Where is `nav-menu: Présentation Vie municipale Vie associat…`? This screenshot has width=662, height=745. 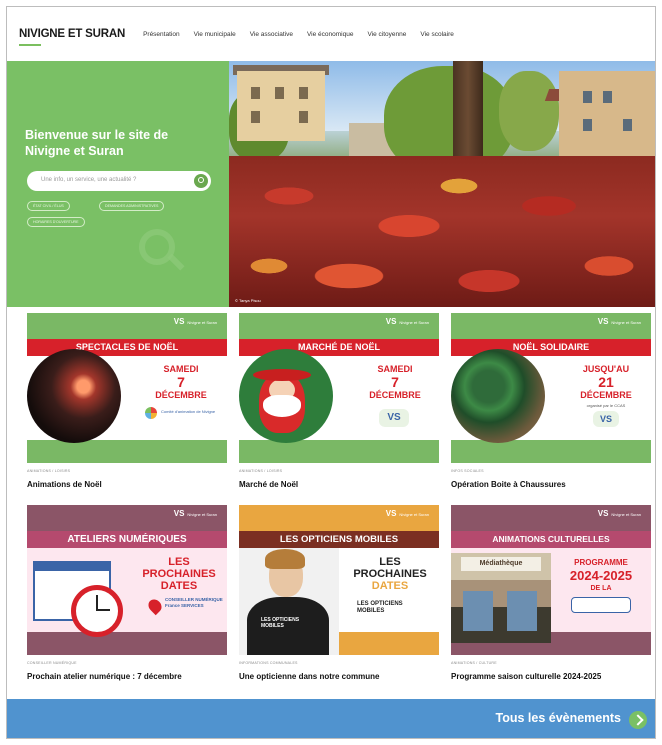 nav-menu: Présentation Vie municipale Vie associat… is located at coordinates (298, 34).